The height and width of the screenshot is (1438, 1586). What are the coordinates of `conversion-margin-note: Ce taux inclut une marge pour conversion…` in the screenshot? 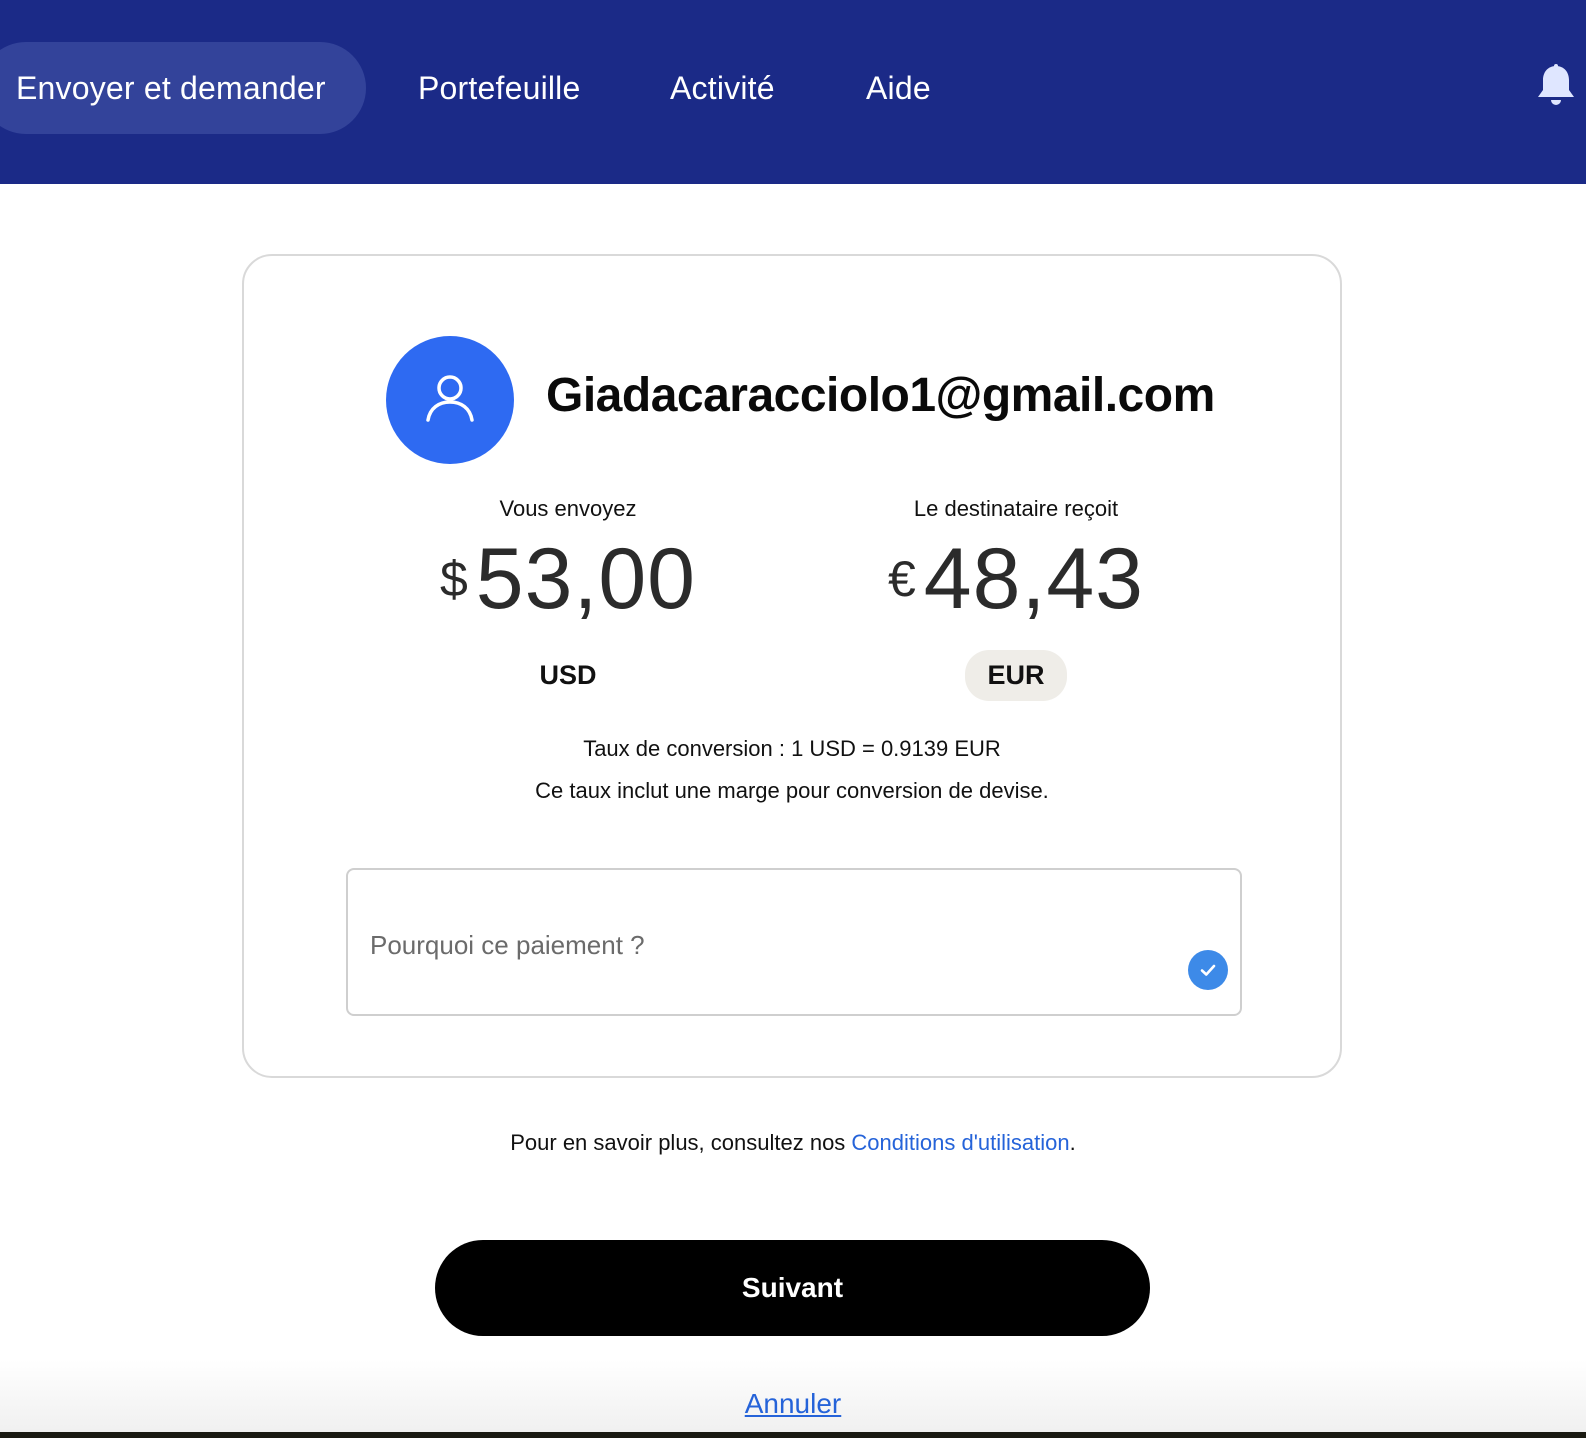 It's located at (792, 790).